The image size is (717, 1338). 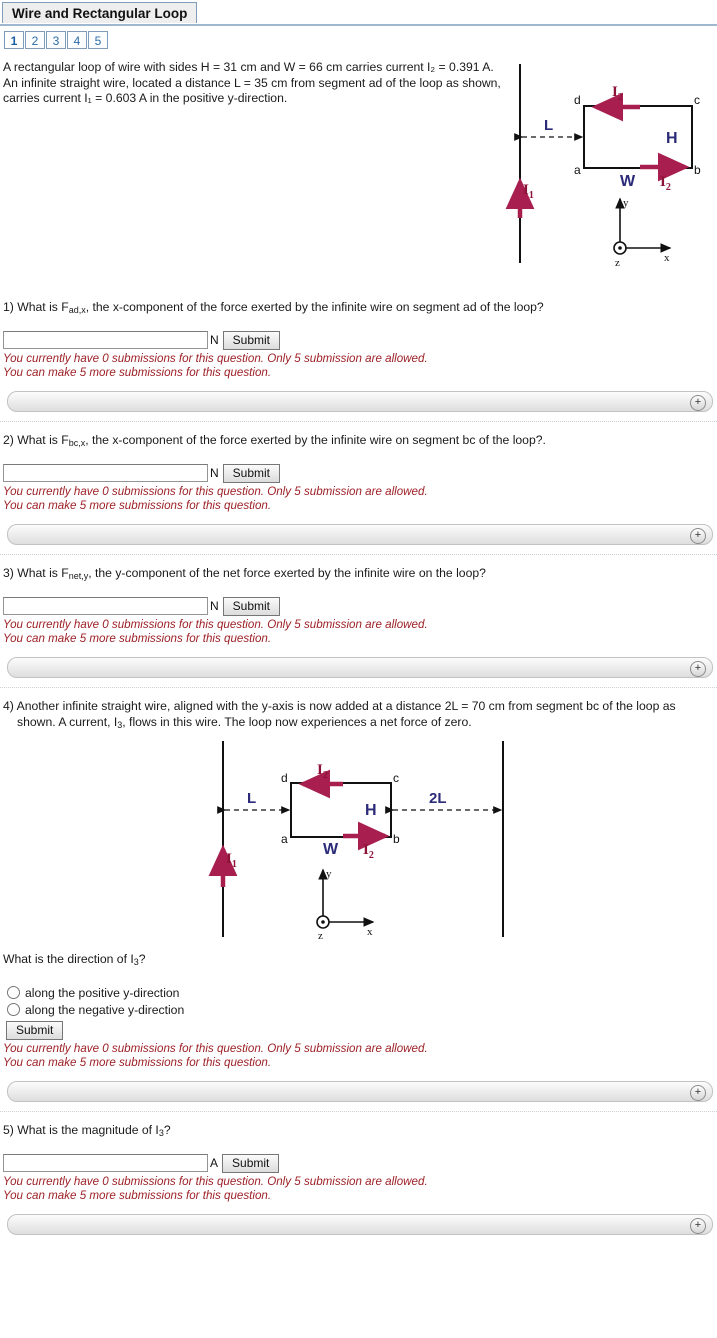 I want to click on question-2-expand-bar: +, so click(x=360, y=534).